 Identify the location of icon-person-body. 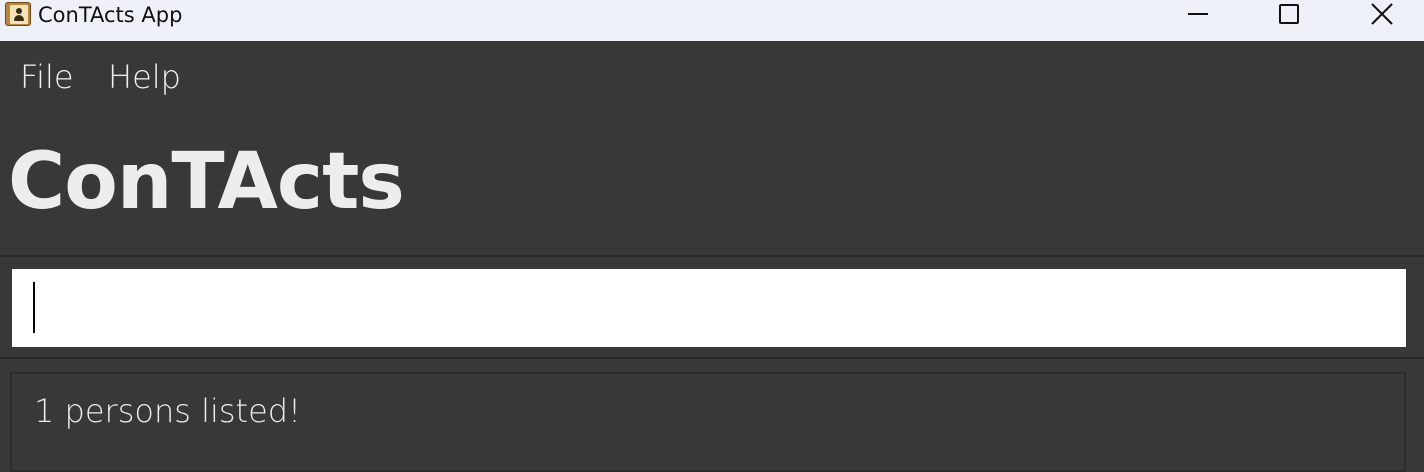
(19, 18).